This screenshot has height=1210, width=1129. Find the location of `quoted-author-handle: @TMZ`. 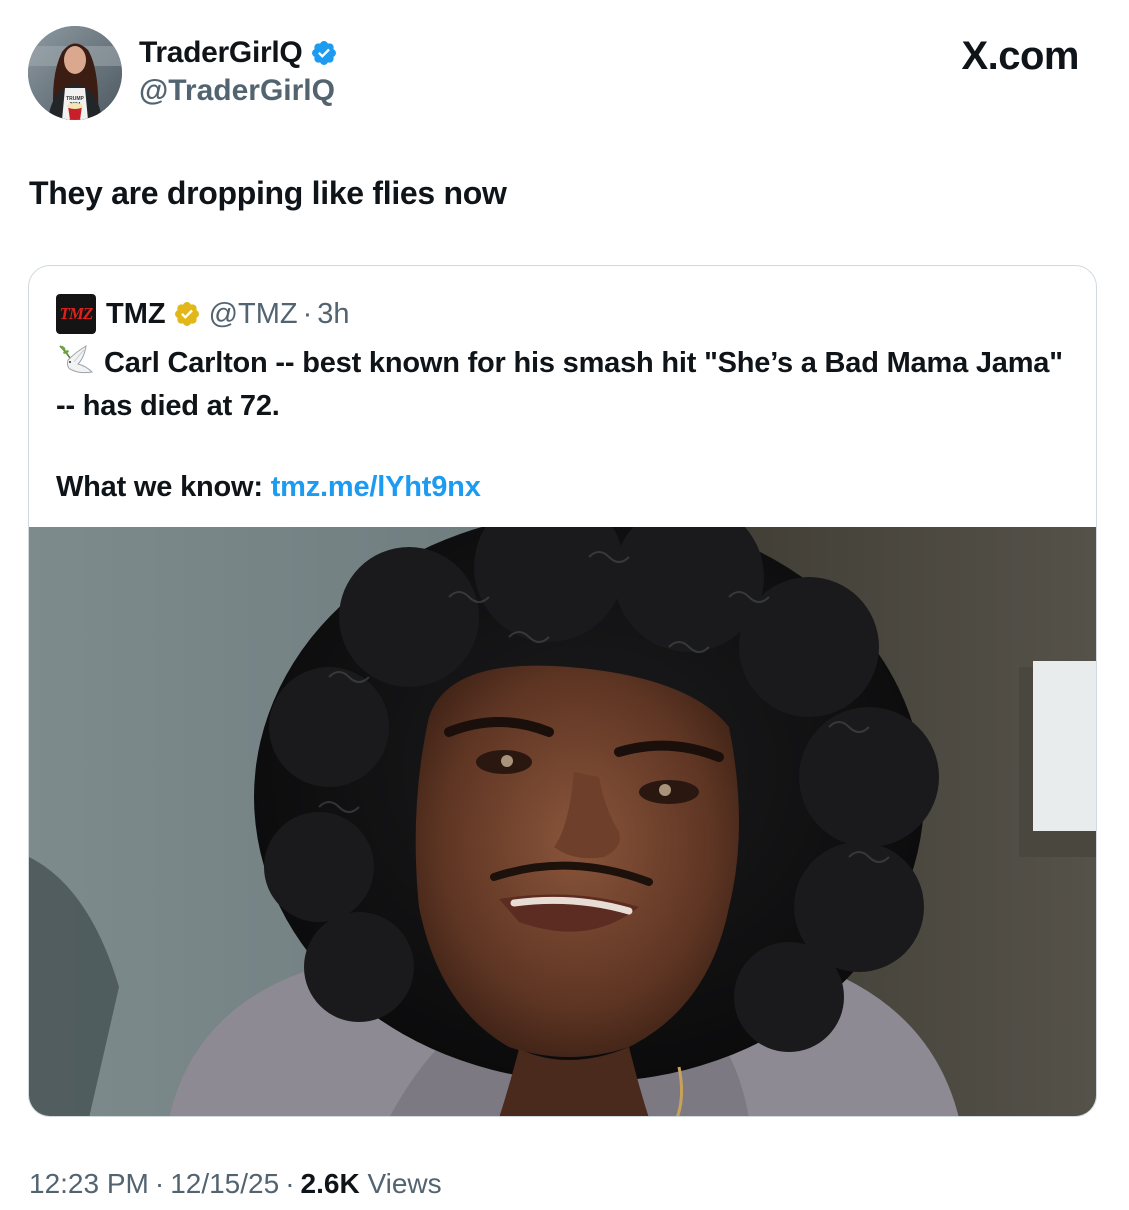

quoted-author-handle: @TMZ is located at coordinates (253, 314).